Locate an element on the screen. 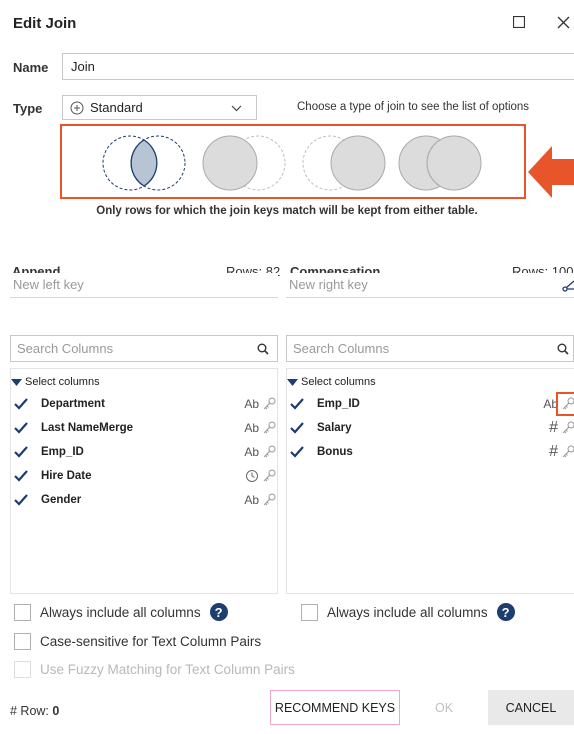 The image size is (574, 734). column-name: Department is located at coordinates (73, 404).